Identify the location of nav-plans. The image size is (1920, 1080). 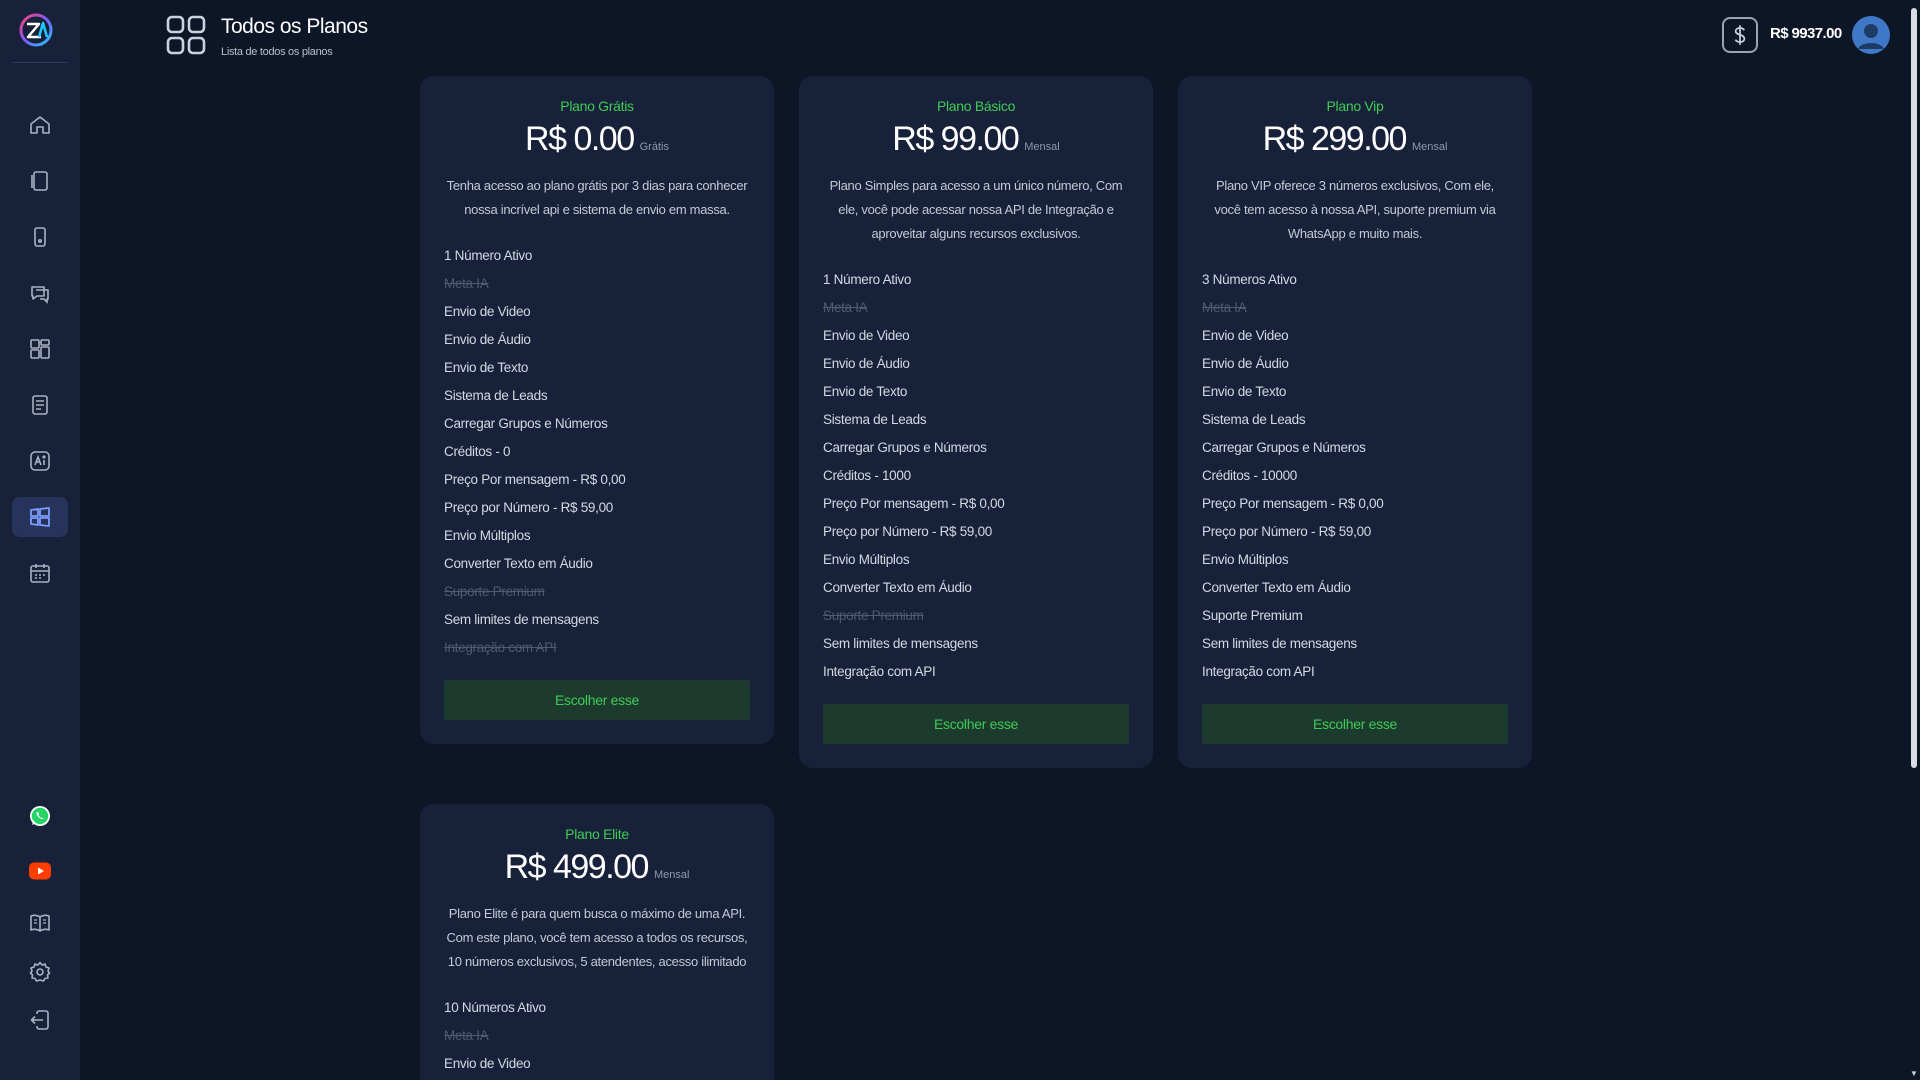
(40, 517).